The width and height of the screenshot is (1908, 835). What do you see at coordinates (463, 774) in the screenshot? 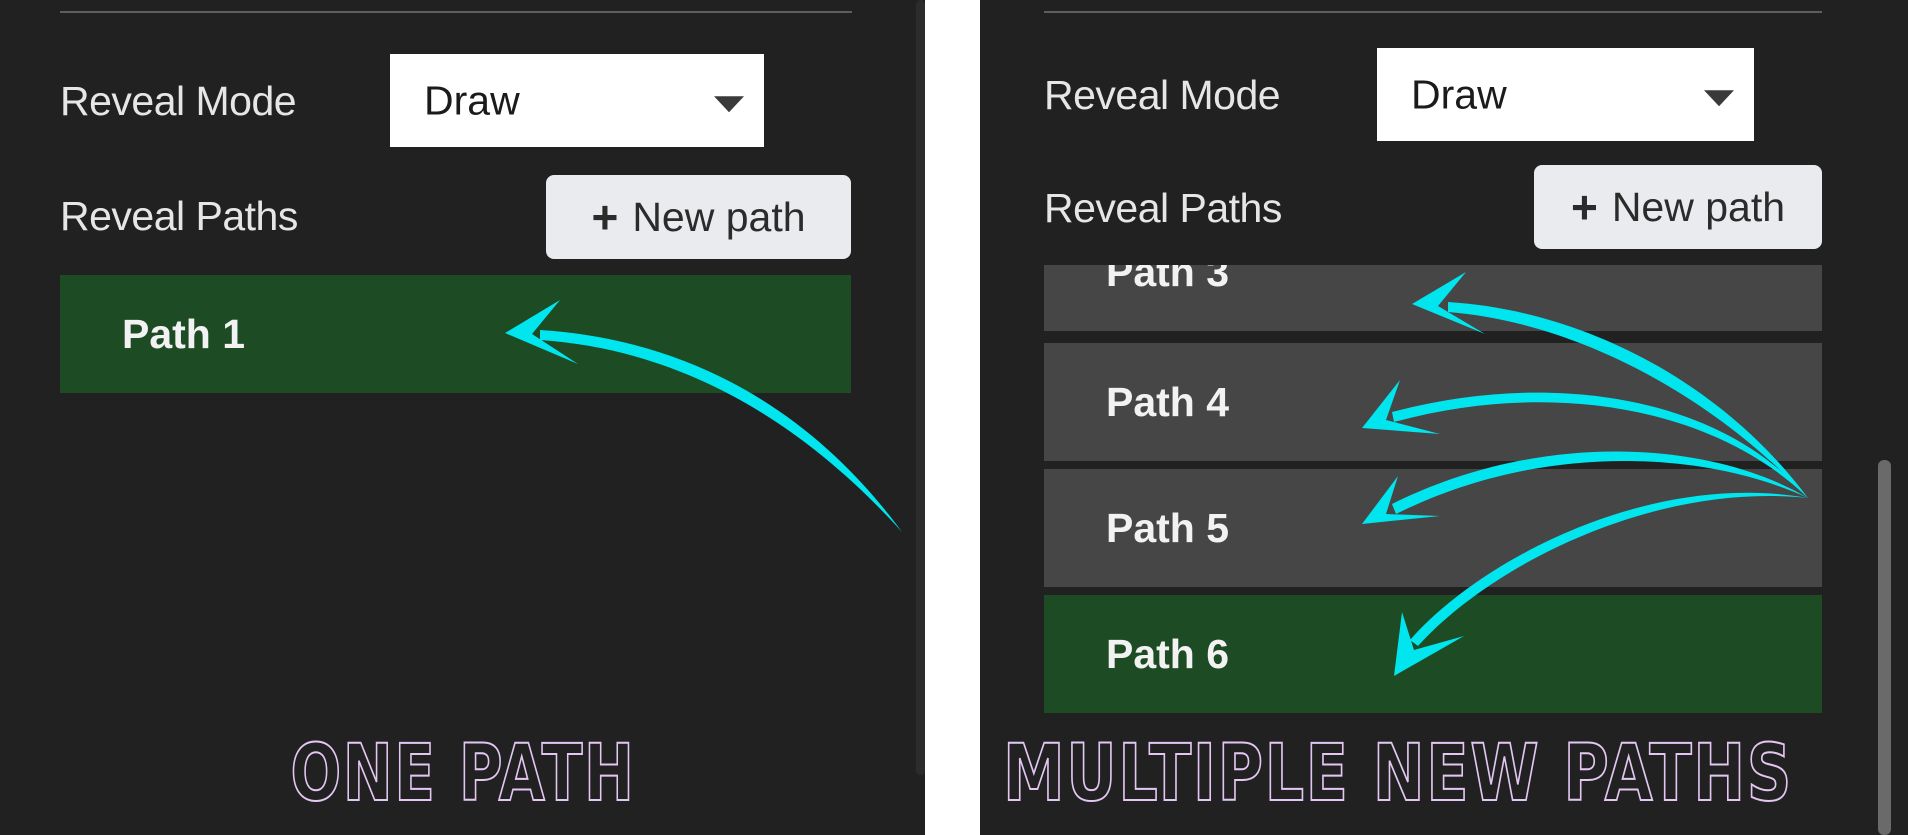
I see `caption-one-path: ONE PATH` at bounding box center [463, 774].